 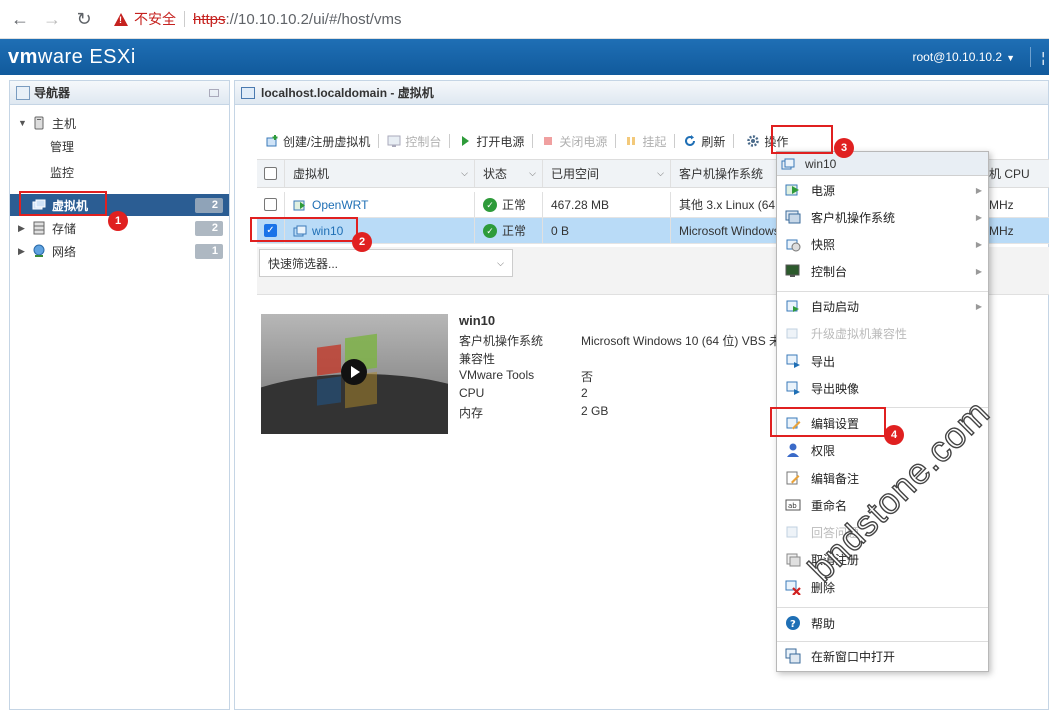 What do you see at coordinates (792, 532) in the screenshot?
I see `answer-icon` at bounding box center [792, 532].